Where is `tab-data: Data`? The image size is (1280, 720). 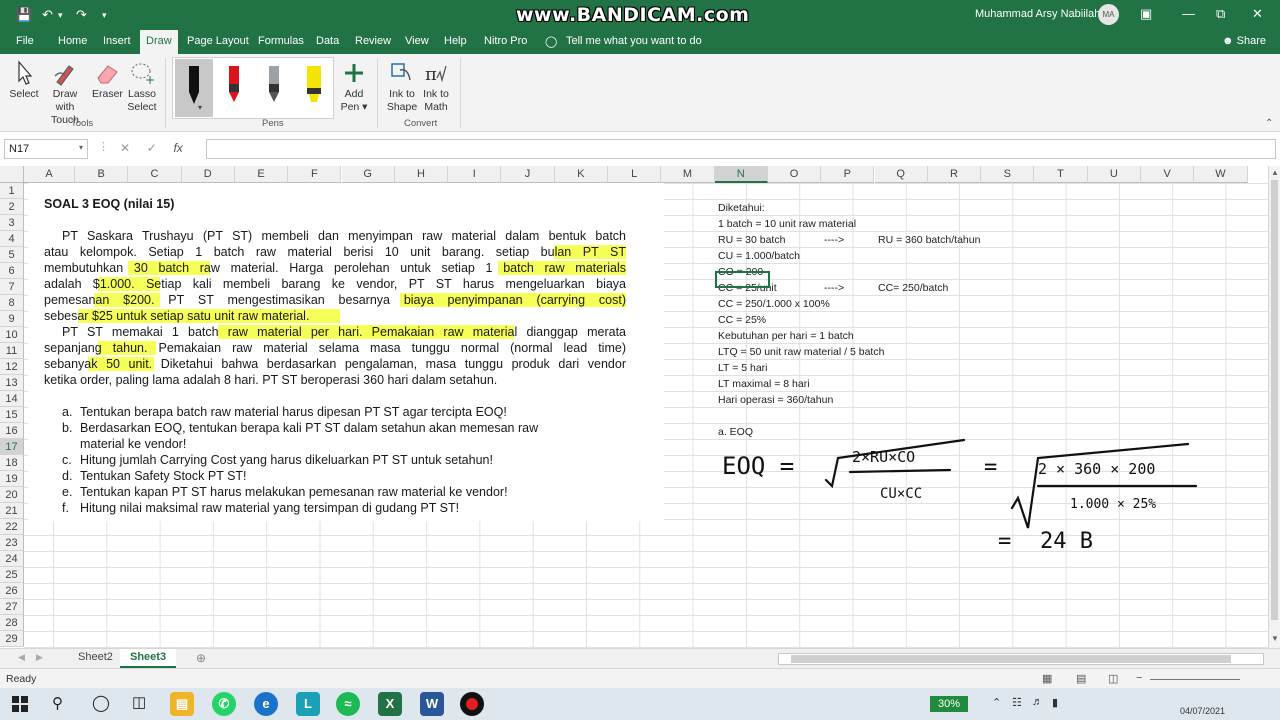 tab-data: Data is located at coordinates (327, 41).